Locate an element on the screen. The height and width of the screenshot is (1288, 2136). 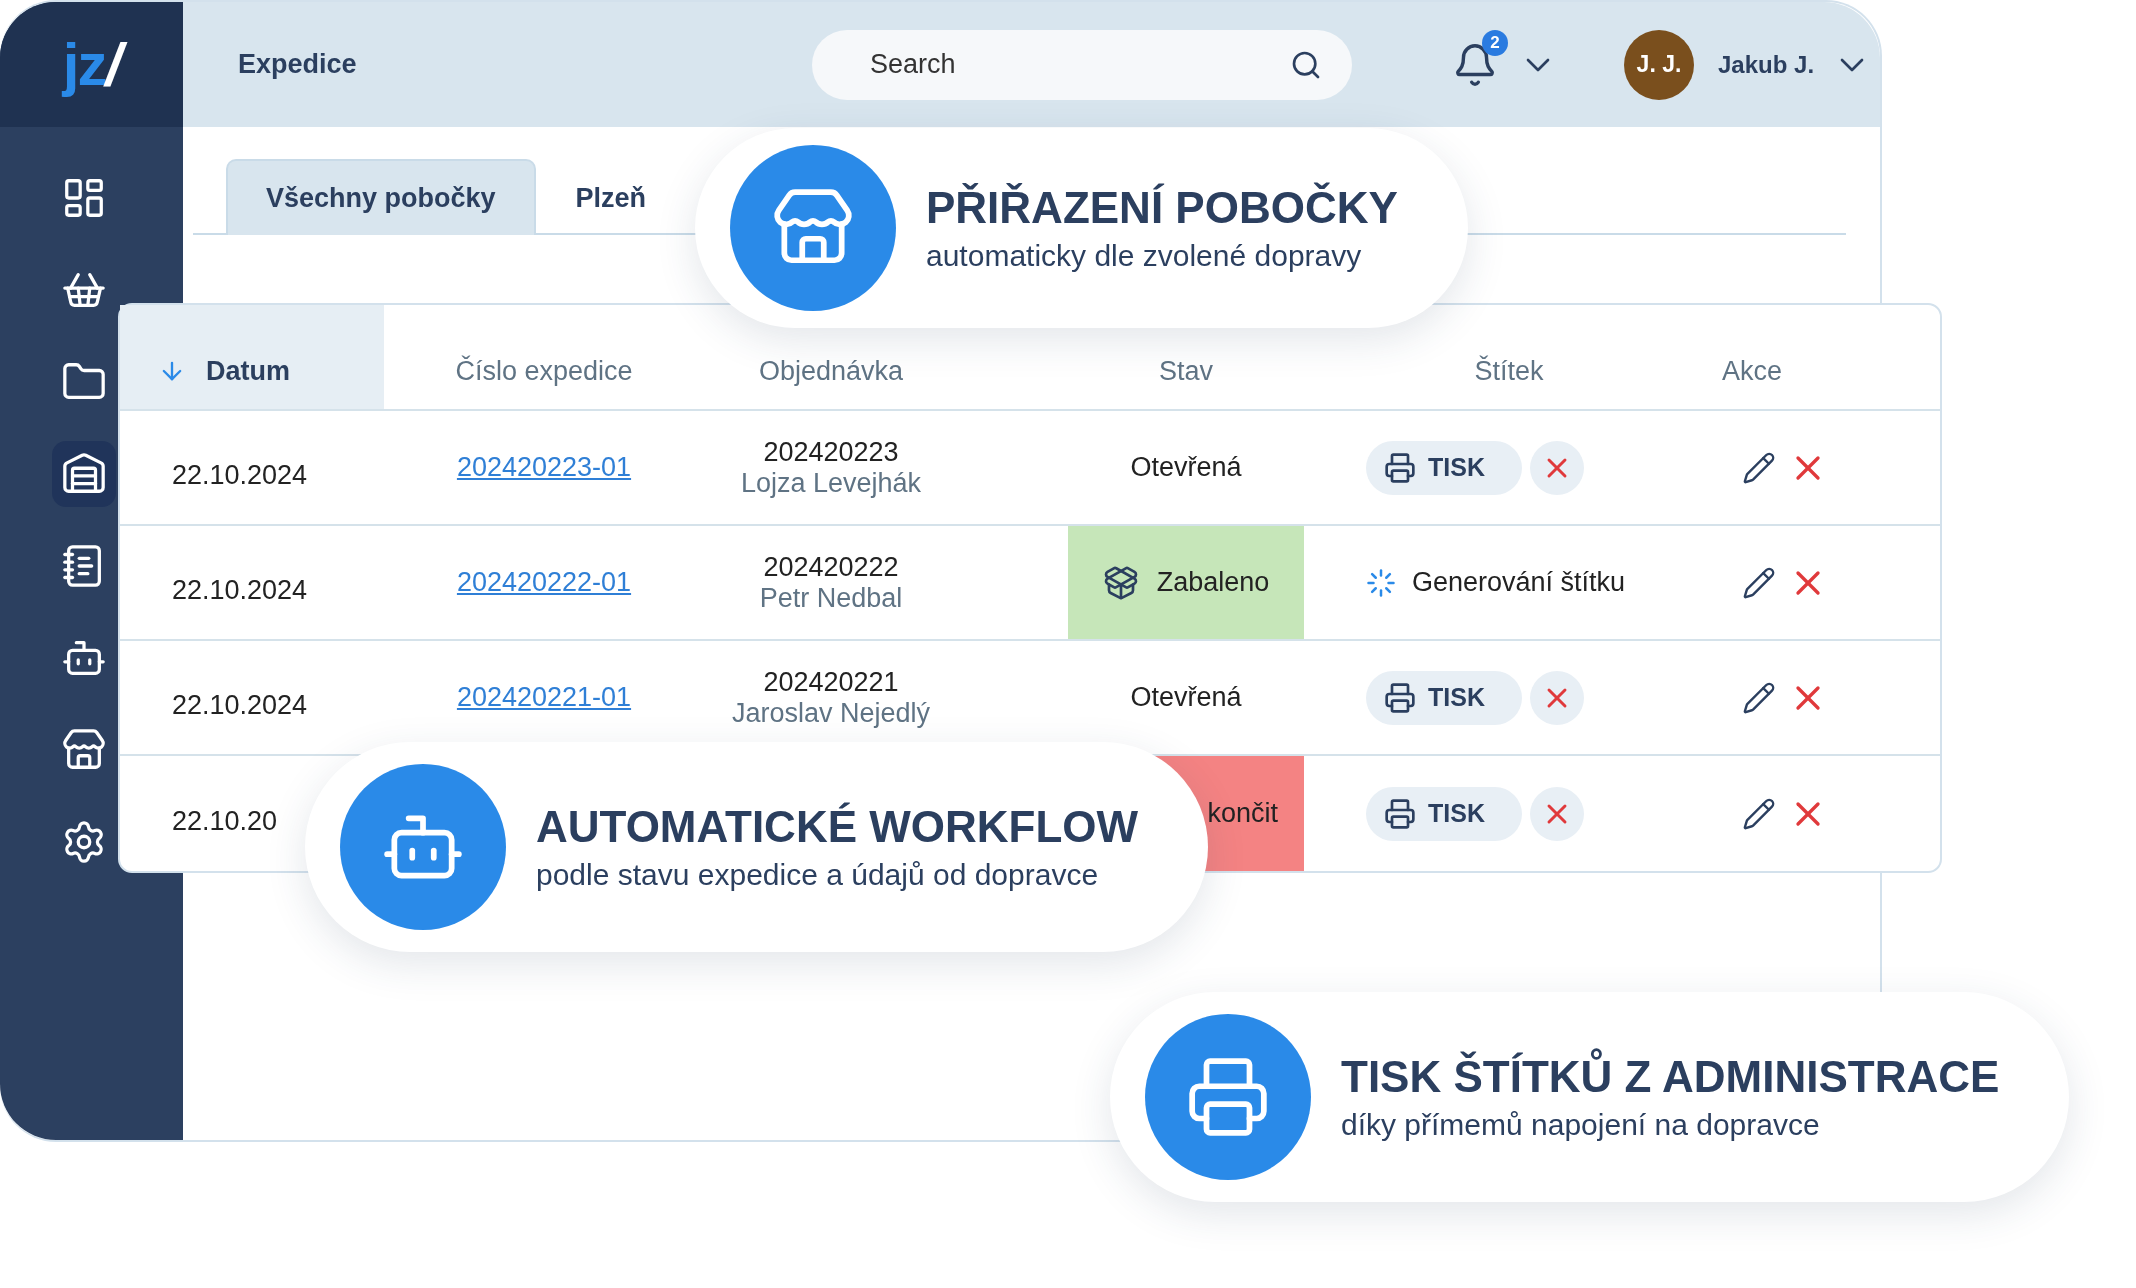
box-icon is located at coordinates (1120, 582).